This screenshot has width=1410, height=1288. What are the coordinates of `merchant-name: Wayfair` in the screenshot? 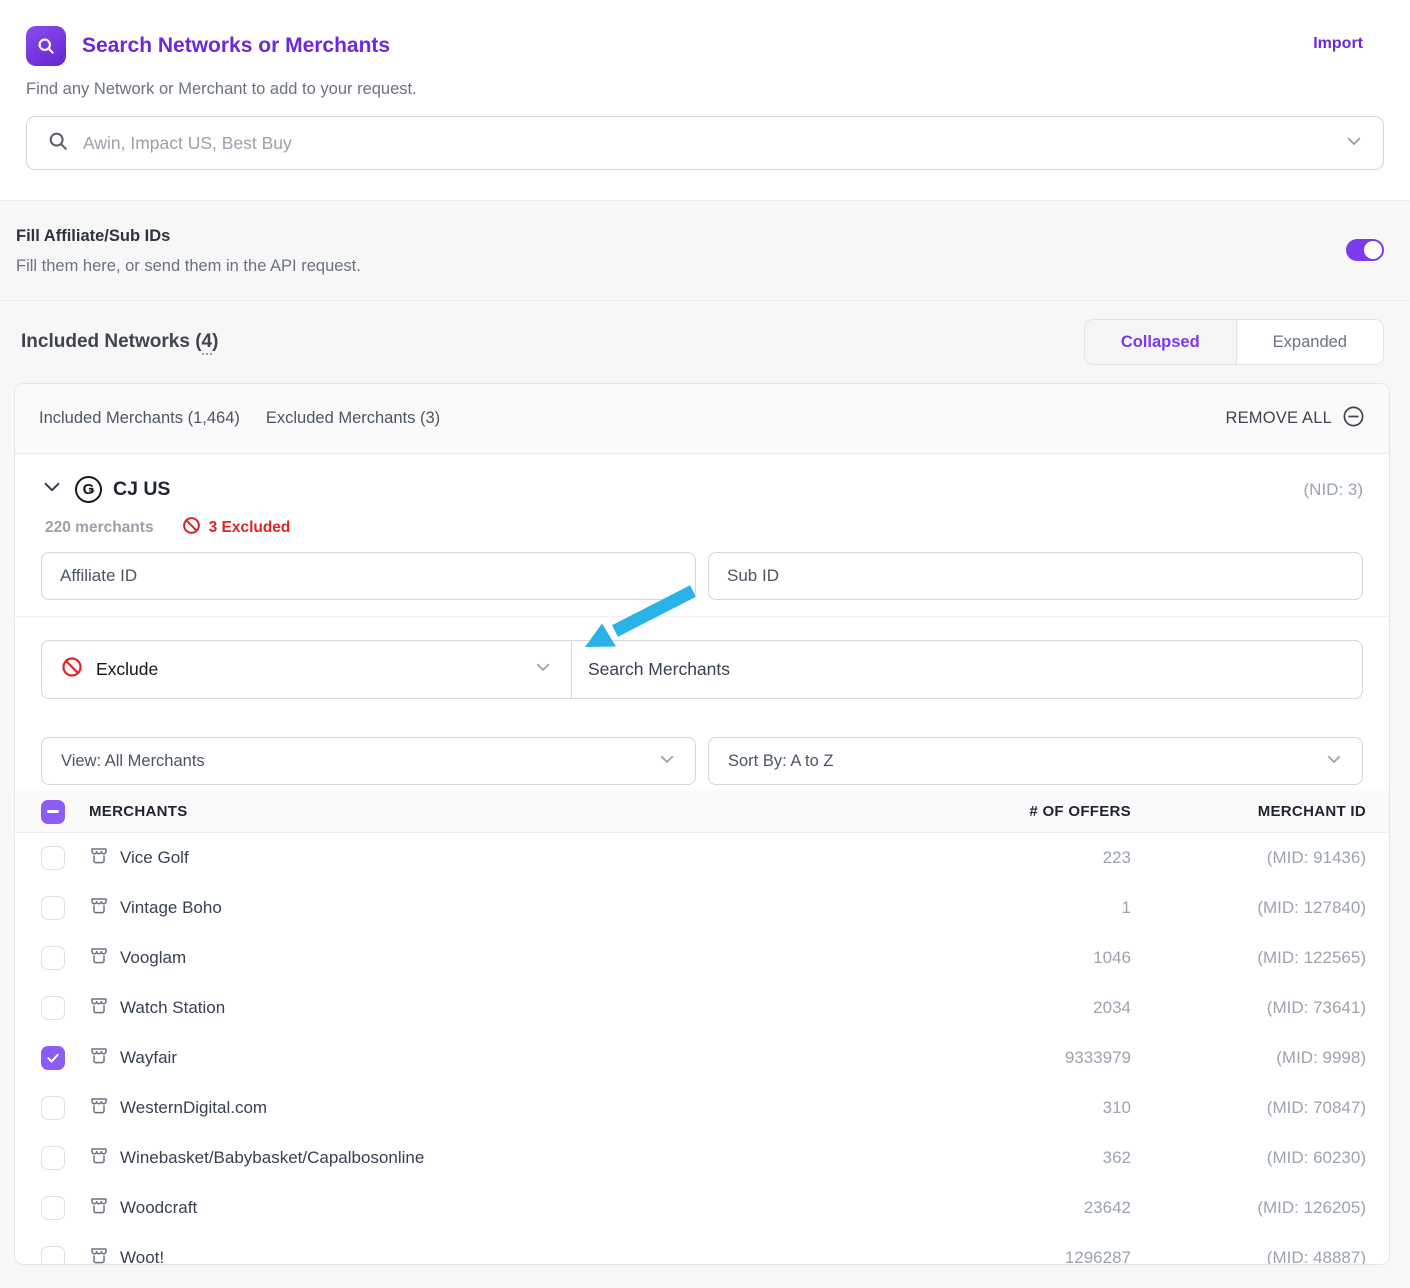 It's located at (148, 1057).